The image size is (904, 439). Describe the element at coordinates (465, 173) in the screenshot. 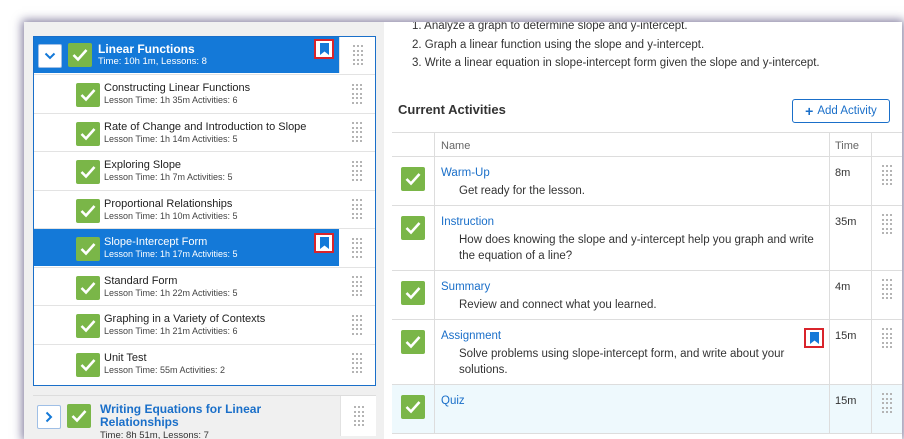

I see `activity-name-link: Warm-Up` at that location.